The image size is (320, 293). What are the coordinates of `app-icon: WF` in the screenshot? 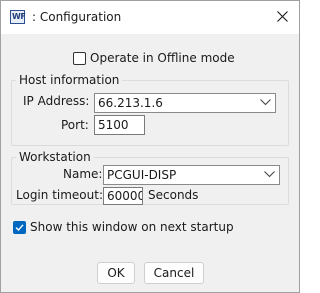 It's located at (18, 17).